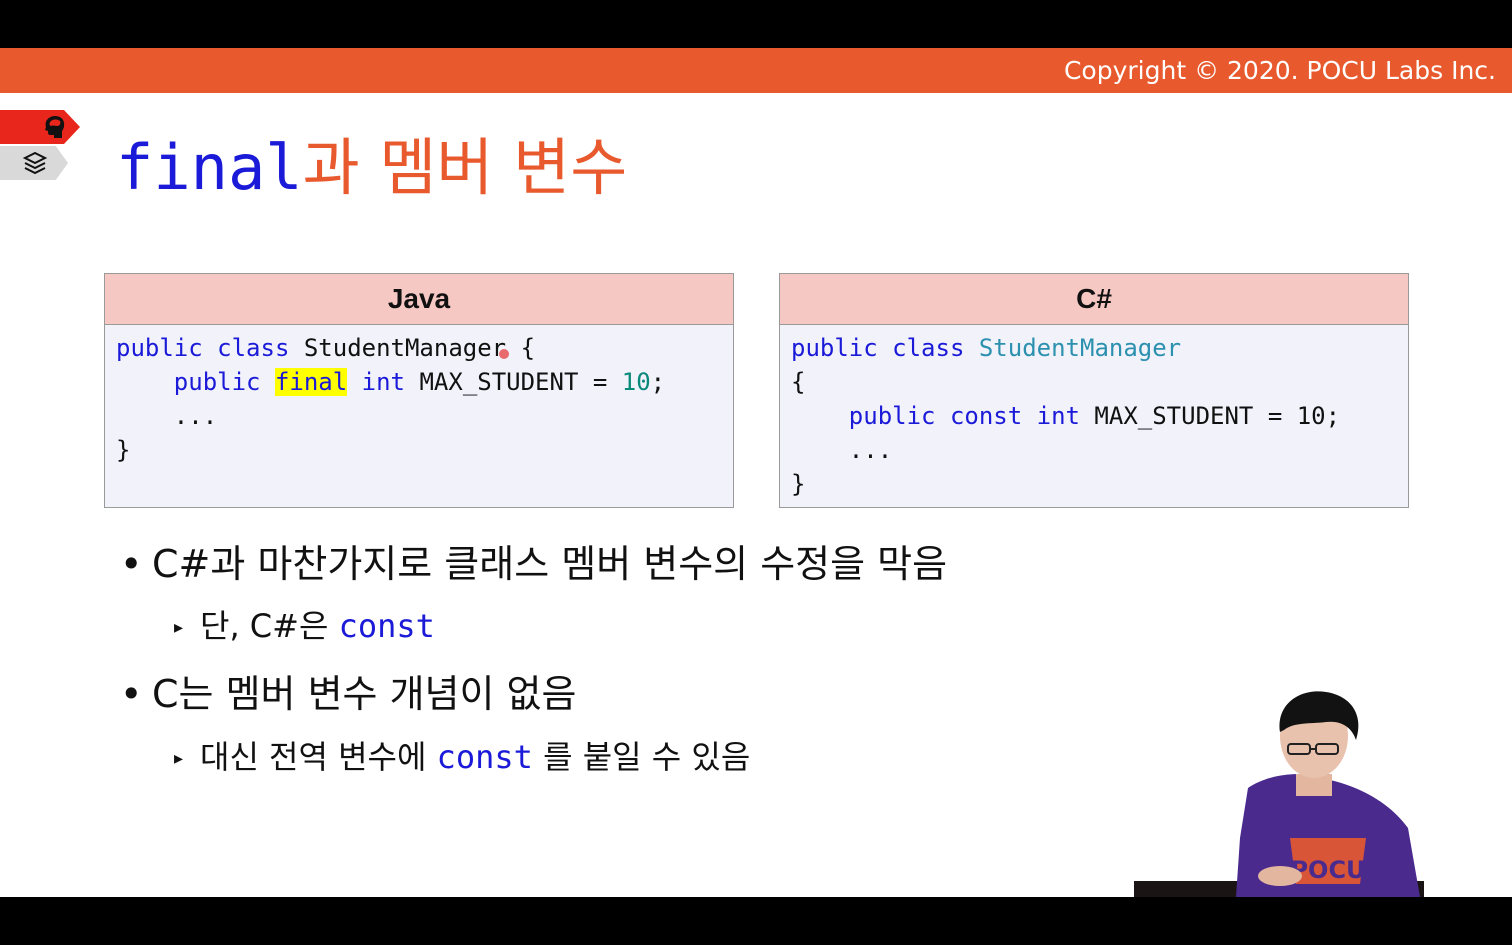 This screenshot has width=1512, height=945. I want to click on java-box-heading: Java, so click(419, 299).